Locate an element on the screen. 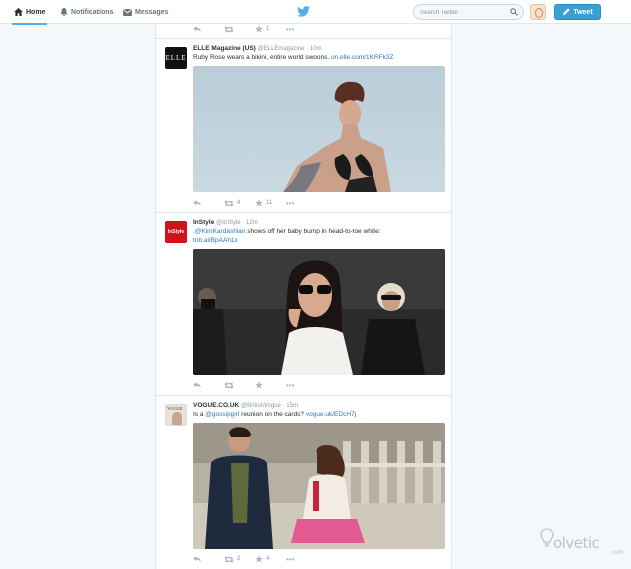 Image resolution: width=631 pixels, height=569 pixels. tweet-partial: 1 ••• is located at coordinates (303, 31).